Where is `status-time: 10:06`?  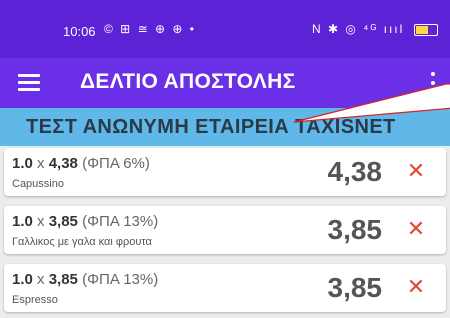
status-time: 10:06 is located at coordinates (79, 31).